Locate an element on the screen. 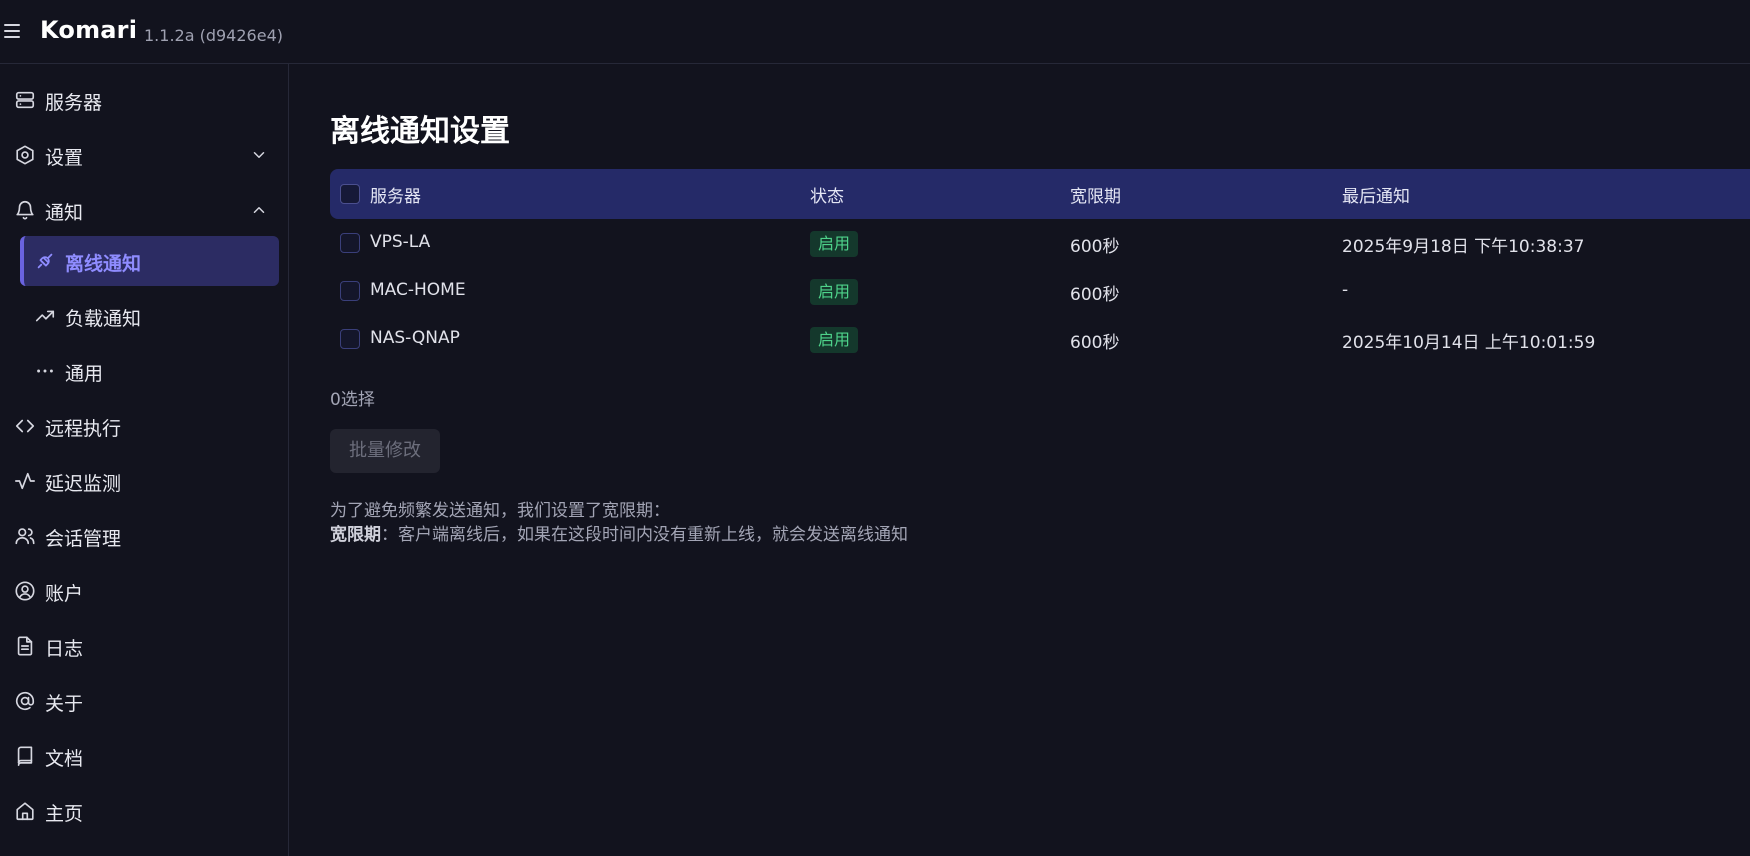 Image resolution: width=1750 pixels, height=856 pixels. chevron-down-icon is located at coordinates (259, 155).